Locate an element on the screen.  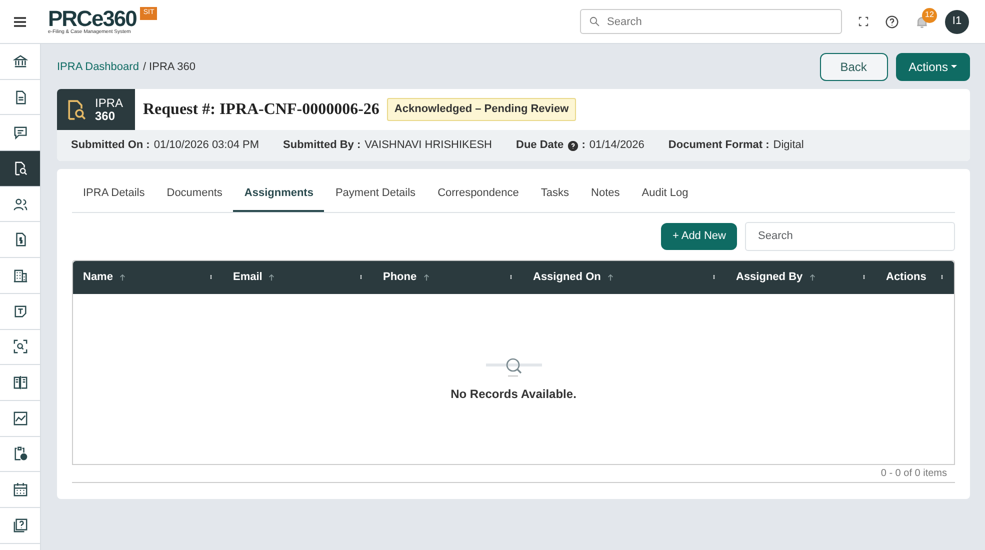
column-header: Assigned On is located at coordinates (567, 277).